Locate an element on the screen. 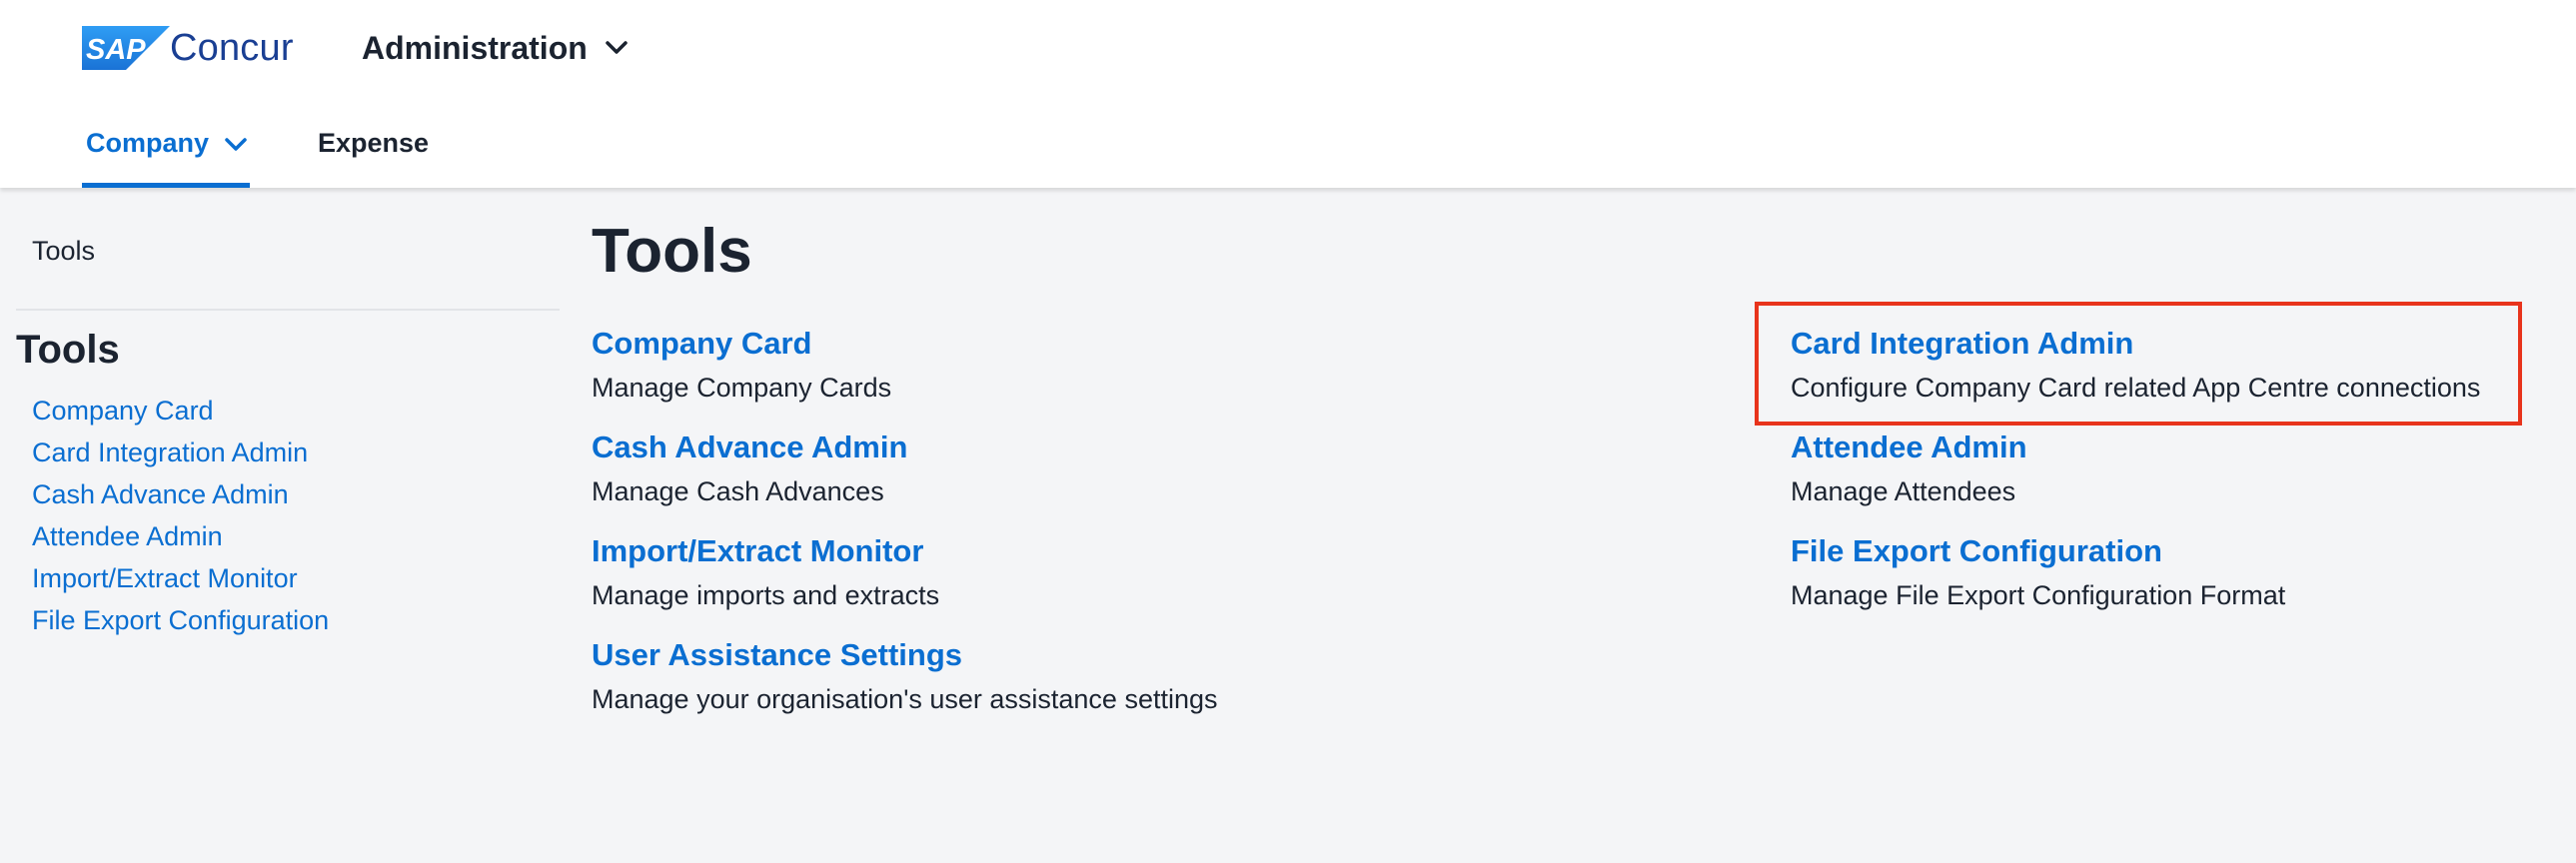 The height and width of the screenshot is (863, 2576). highlight-box is located at coordinates (2138, 364).